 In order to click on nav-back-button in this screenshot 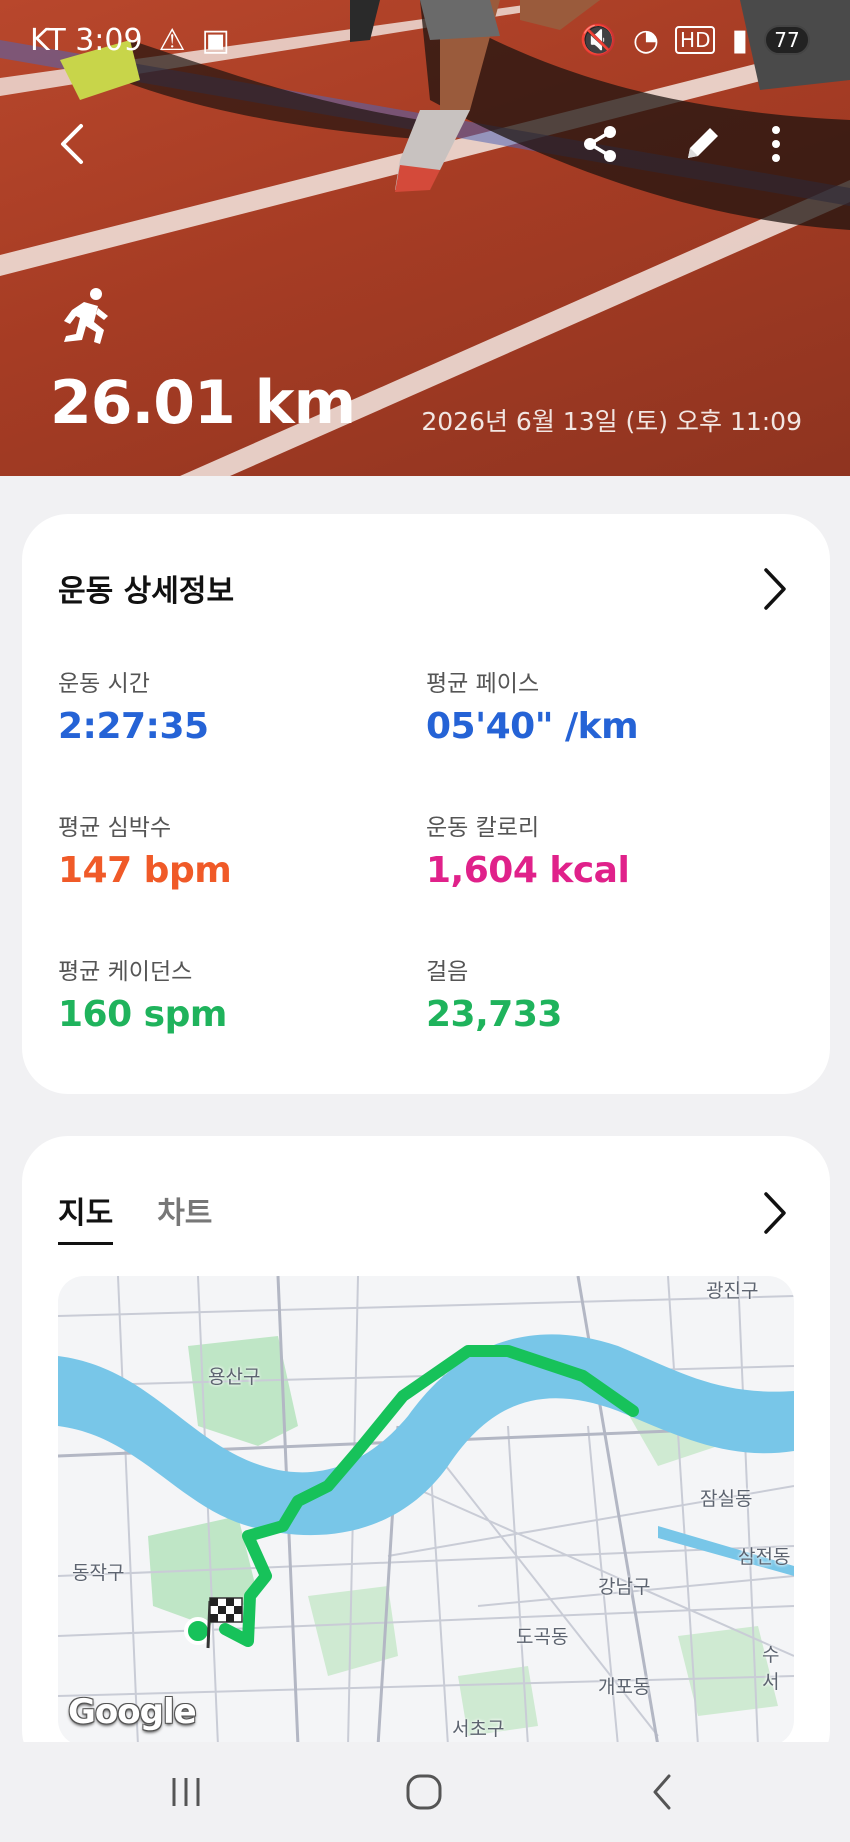, I will do `click(662, 1792)`.